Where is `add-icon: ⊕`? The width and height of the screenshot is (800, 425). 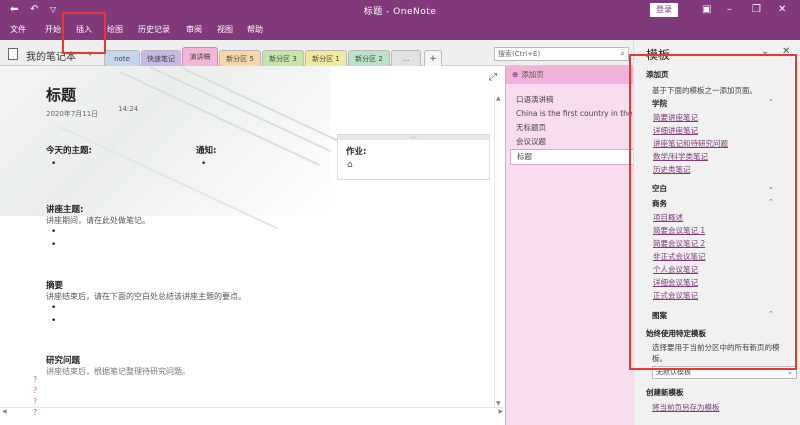 add-icon: ⊕ is located at coordinates (515, 74).